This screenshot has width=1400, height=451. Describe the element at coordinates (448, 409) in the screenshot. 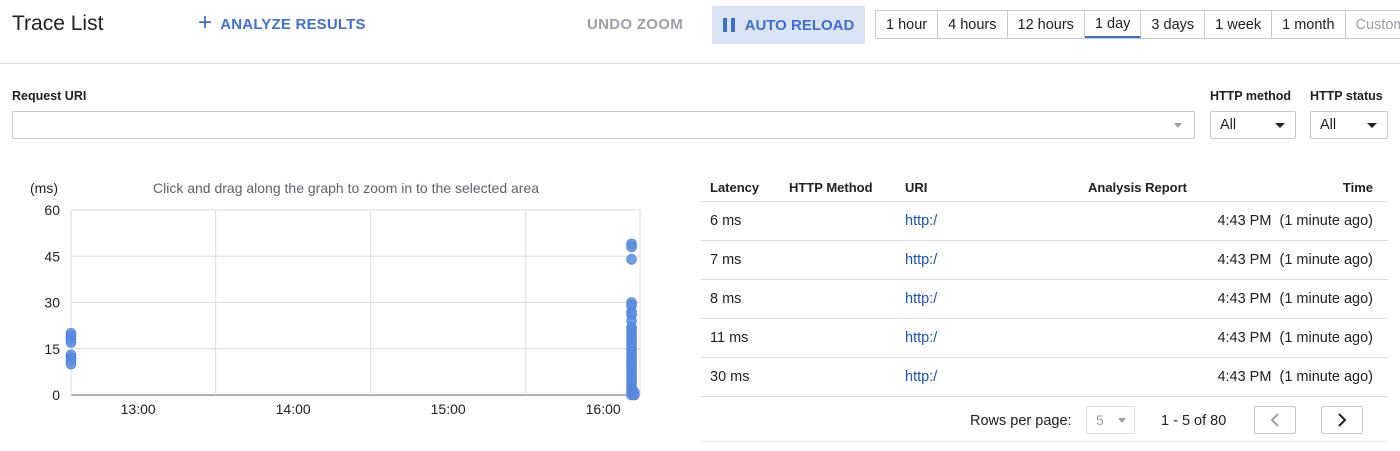

I see `x-tick-label: 15:00` at that location.